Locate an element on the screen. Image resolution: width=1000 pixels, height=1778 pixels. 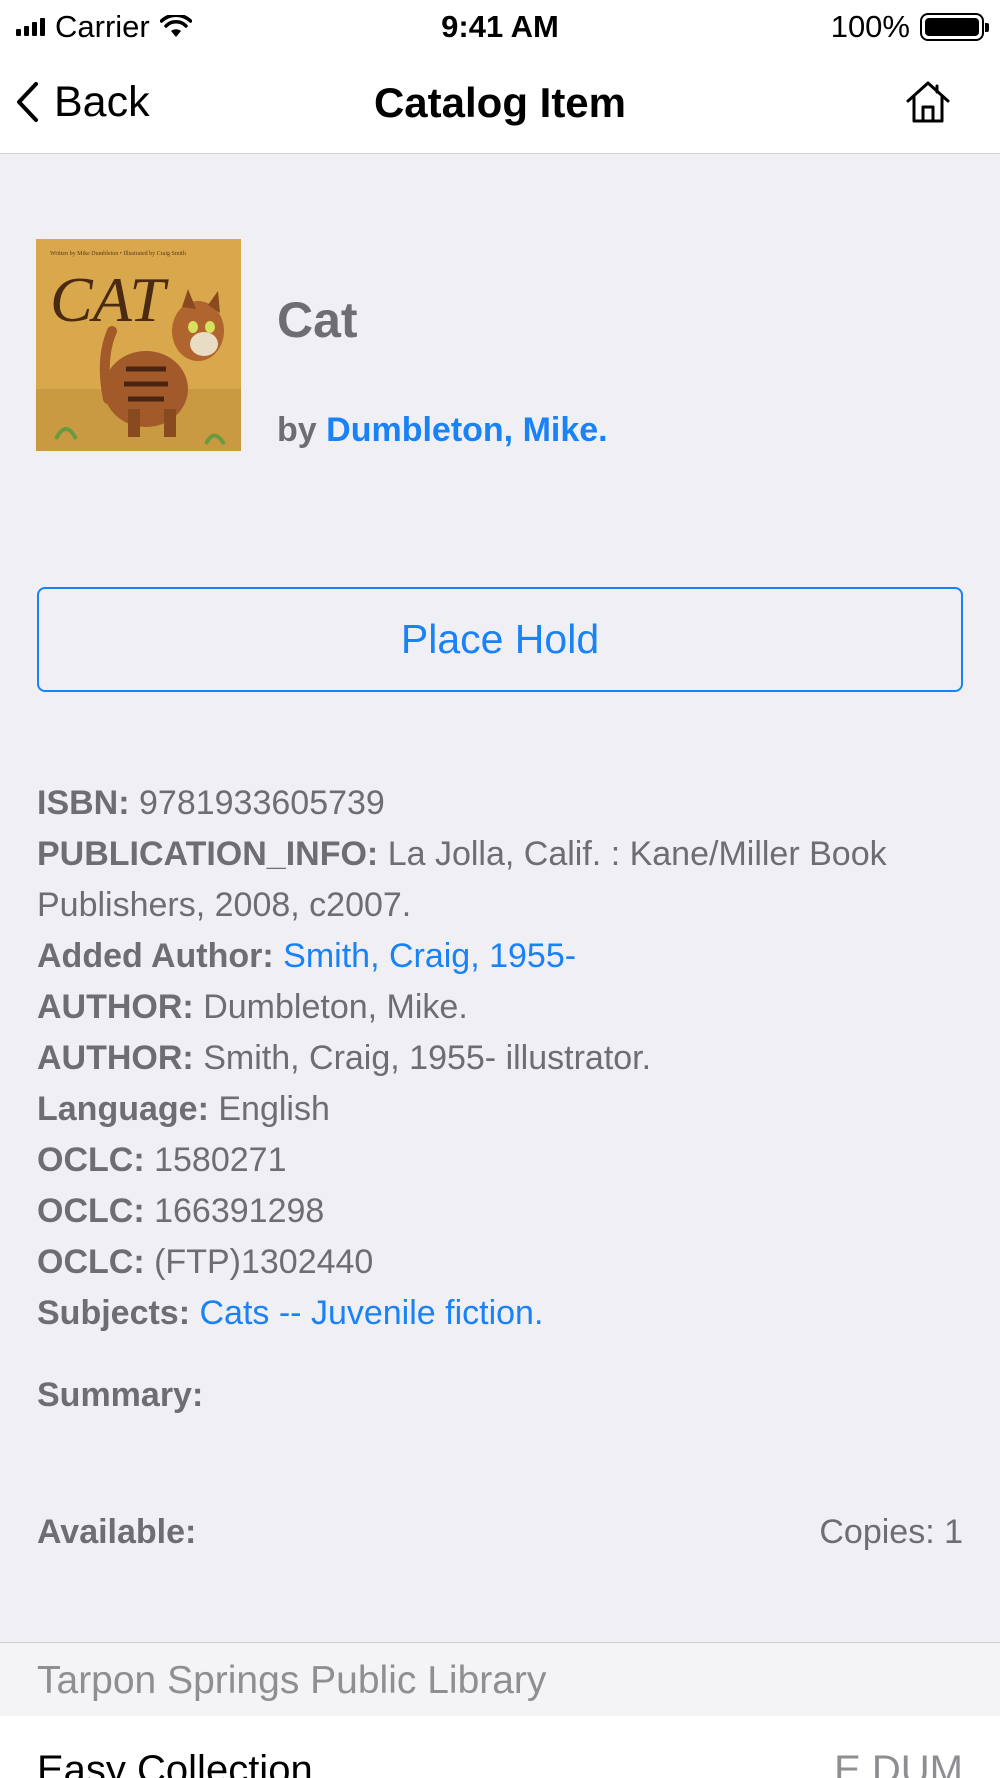
detail-row-author: AUTHOR: Dumbleton, Mike. is located at coordinates (502, 1007).